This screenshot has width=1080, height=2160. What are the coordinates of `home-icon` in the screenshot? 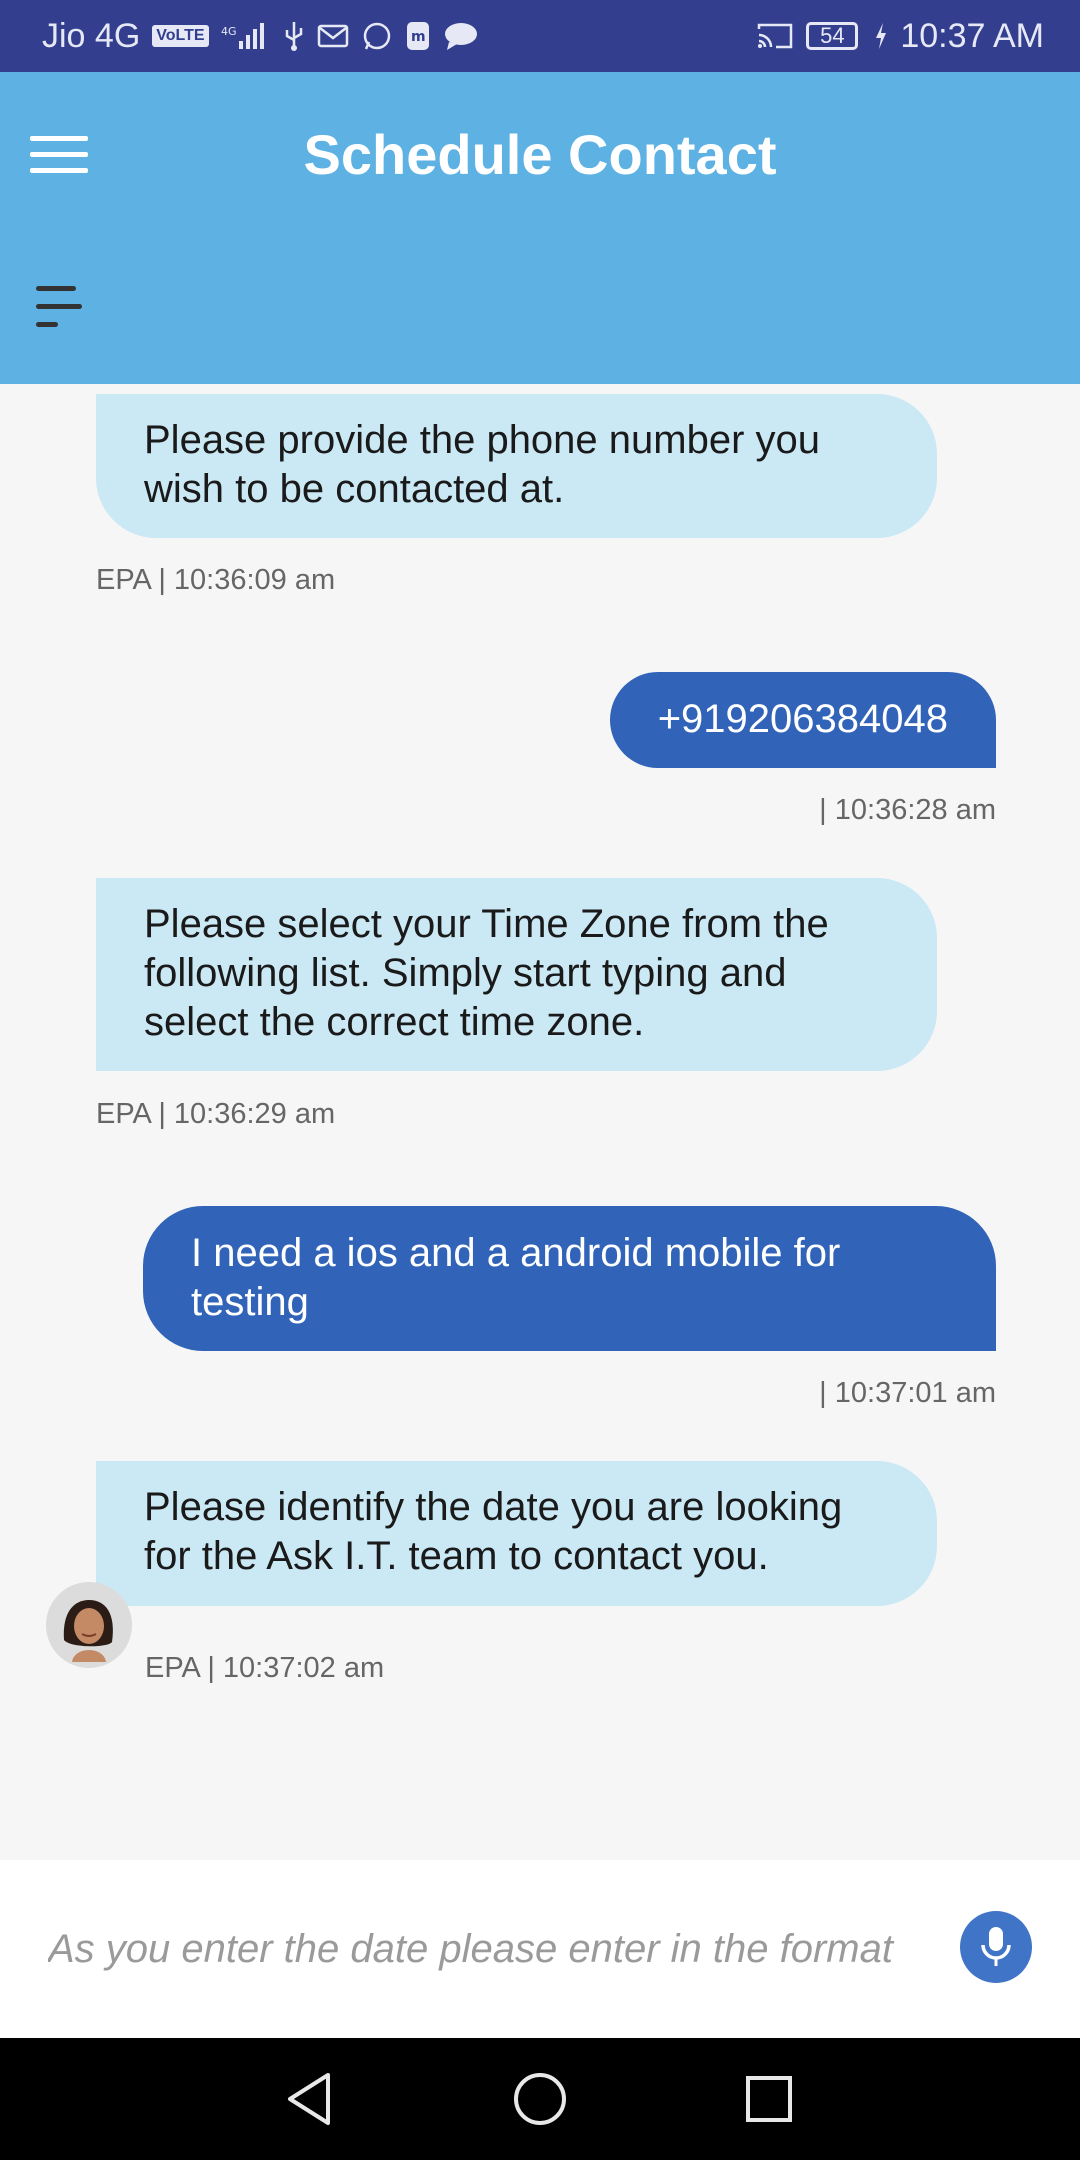 It's located at (540, 2099).